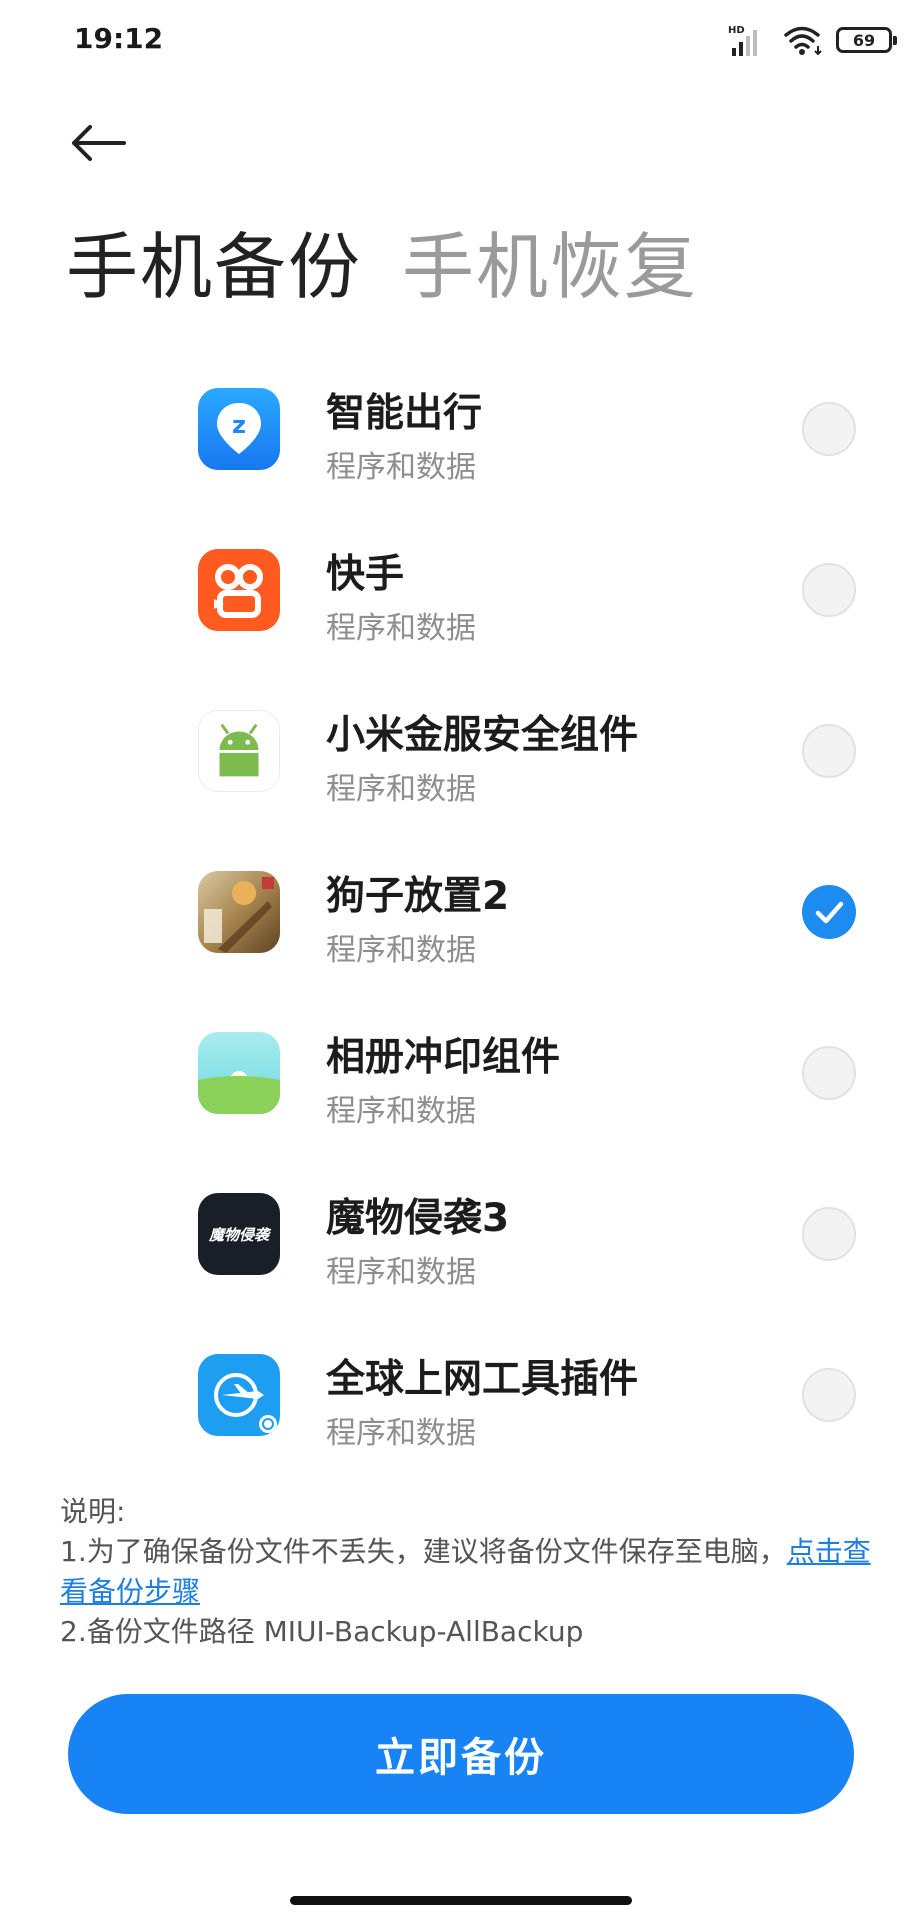 This screenshot has width=922, height=1920. Describe the element at coordinates (418, 1218) in the screenshot. I see `app-name: 魔物侵袭3` at that location.